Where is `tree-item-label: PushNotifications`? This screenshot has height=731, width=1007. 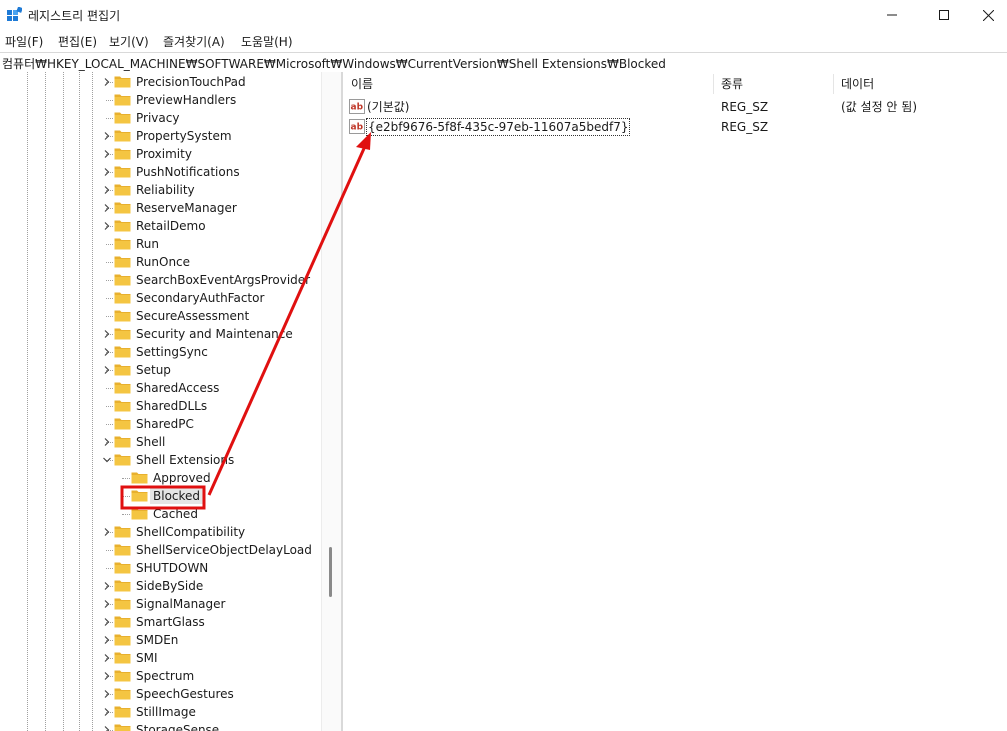
tree-item-label: PushNotifications is located at coordinates (188, 172).